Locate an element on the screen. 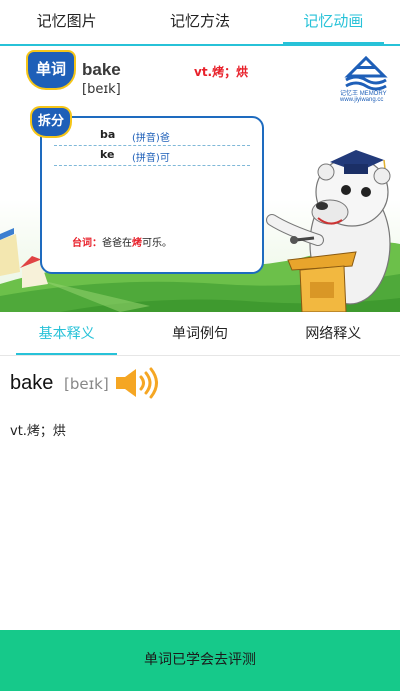 The width and height of the screenshot is (400, 691). definition-word: bake is located at coordinates (32, 383).